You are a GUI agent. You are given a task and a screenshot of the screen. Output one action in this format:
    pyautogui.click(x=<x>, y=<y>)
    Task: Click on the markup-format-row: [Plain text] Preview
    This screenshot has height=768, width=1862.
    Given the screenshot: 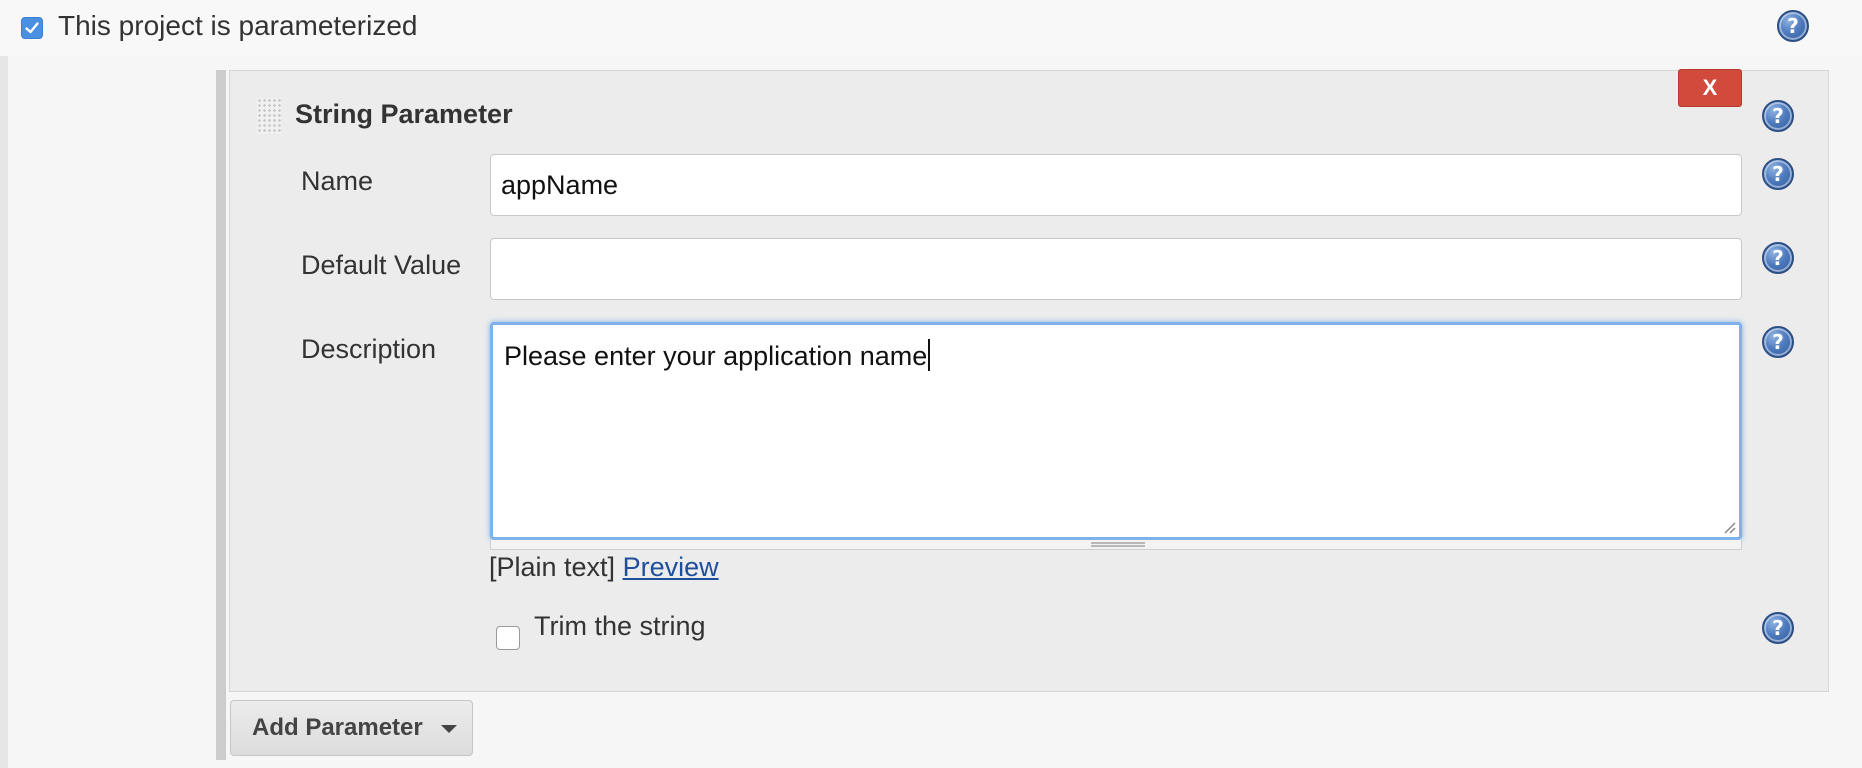 What is the action you would take?
    pyautogui.click(x=604, y=567)
    